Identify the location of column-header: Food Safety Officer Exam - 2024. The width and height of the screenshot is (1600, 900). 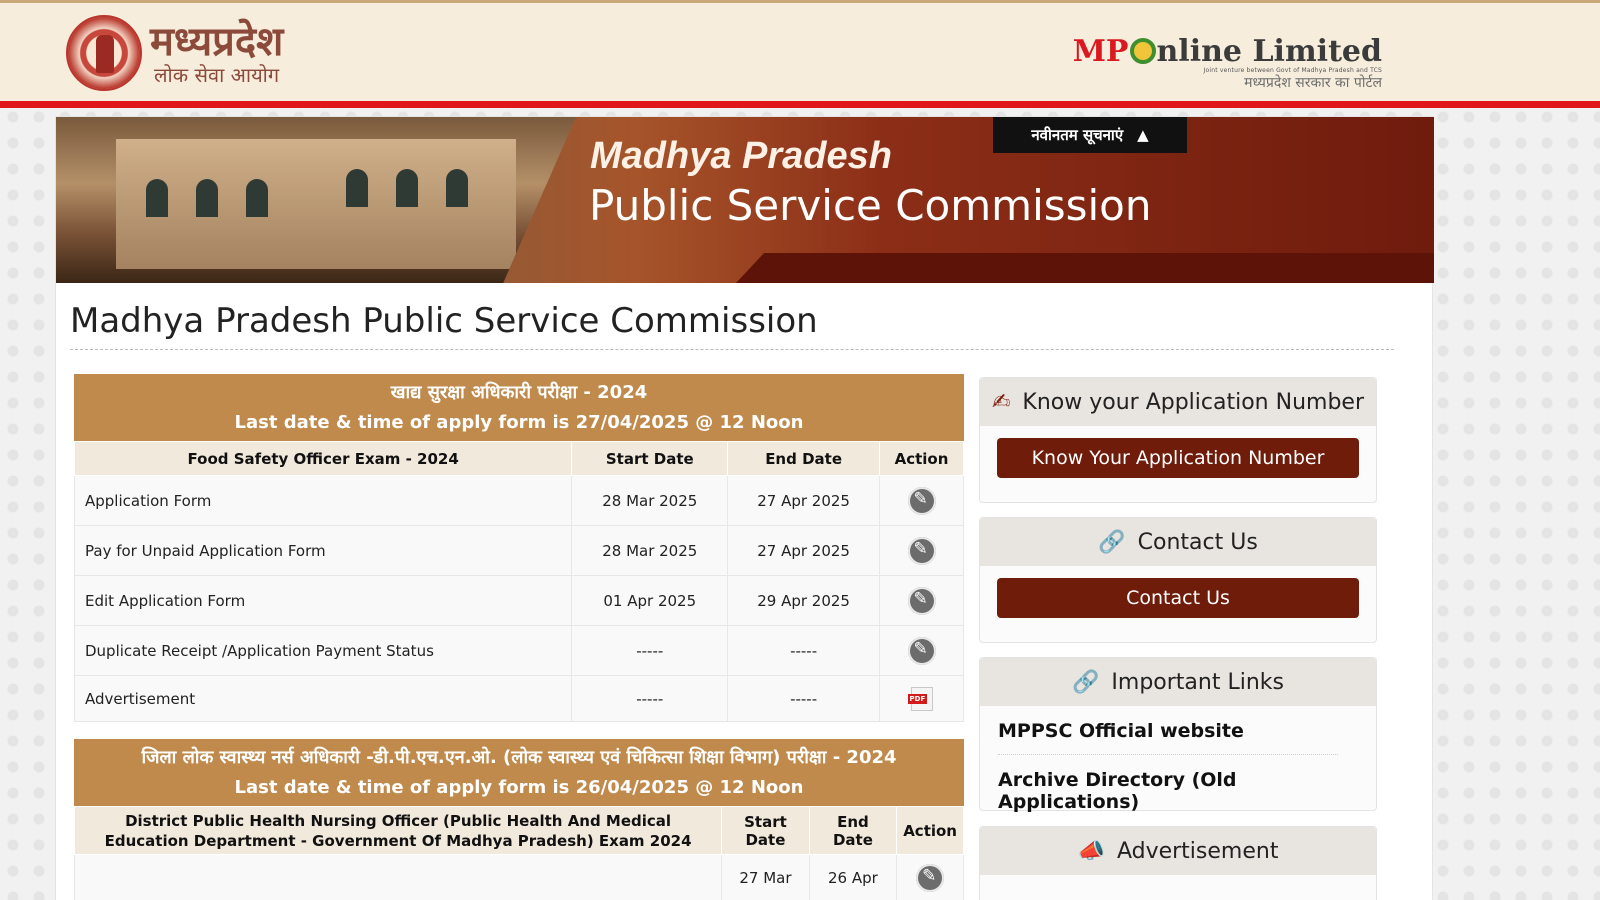
(323, 458).